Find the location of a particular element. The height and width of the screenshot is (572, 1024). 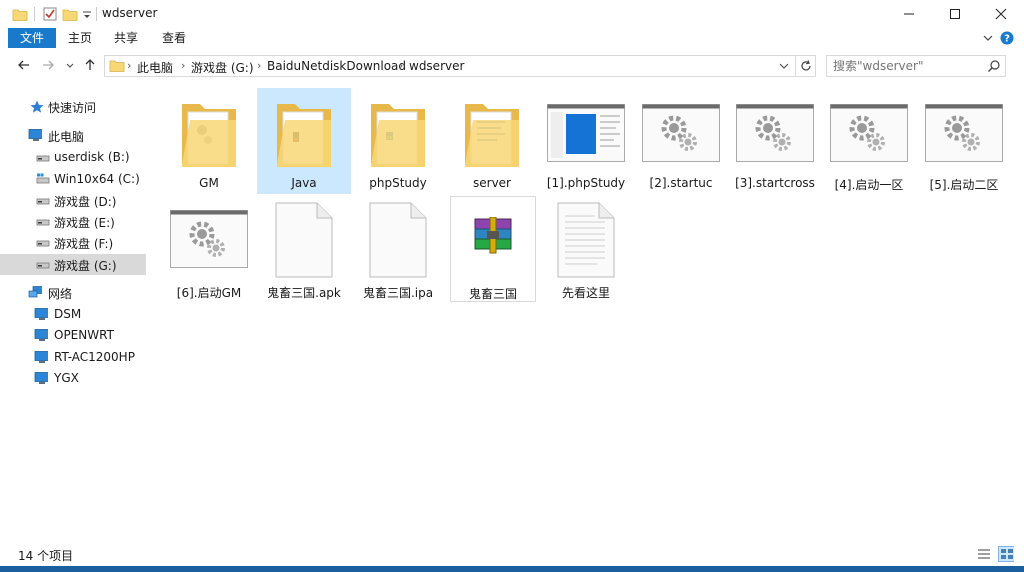

arrow-right-icon is located at coordinates (48, 65).